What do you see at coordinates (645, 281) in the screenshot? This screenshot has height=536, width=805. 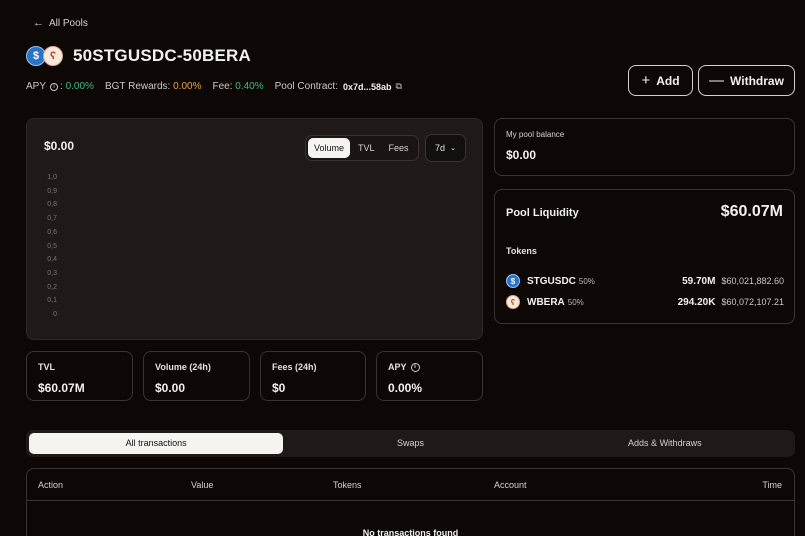 I see `token-row: $ STGUSDC 50% 59.70M $60,021,882.60` at bounding box center [645, 281].